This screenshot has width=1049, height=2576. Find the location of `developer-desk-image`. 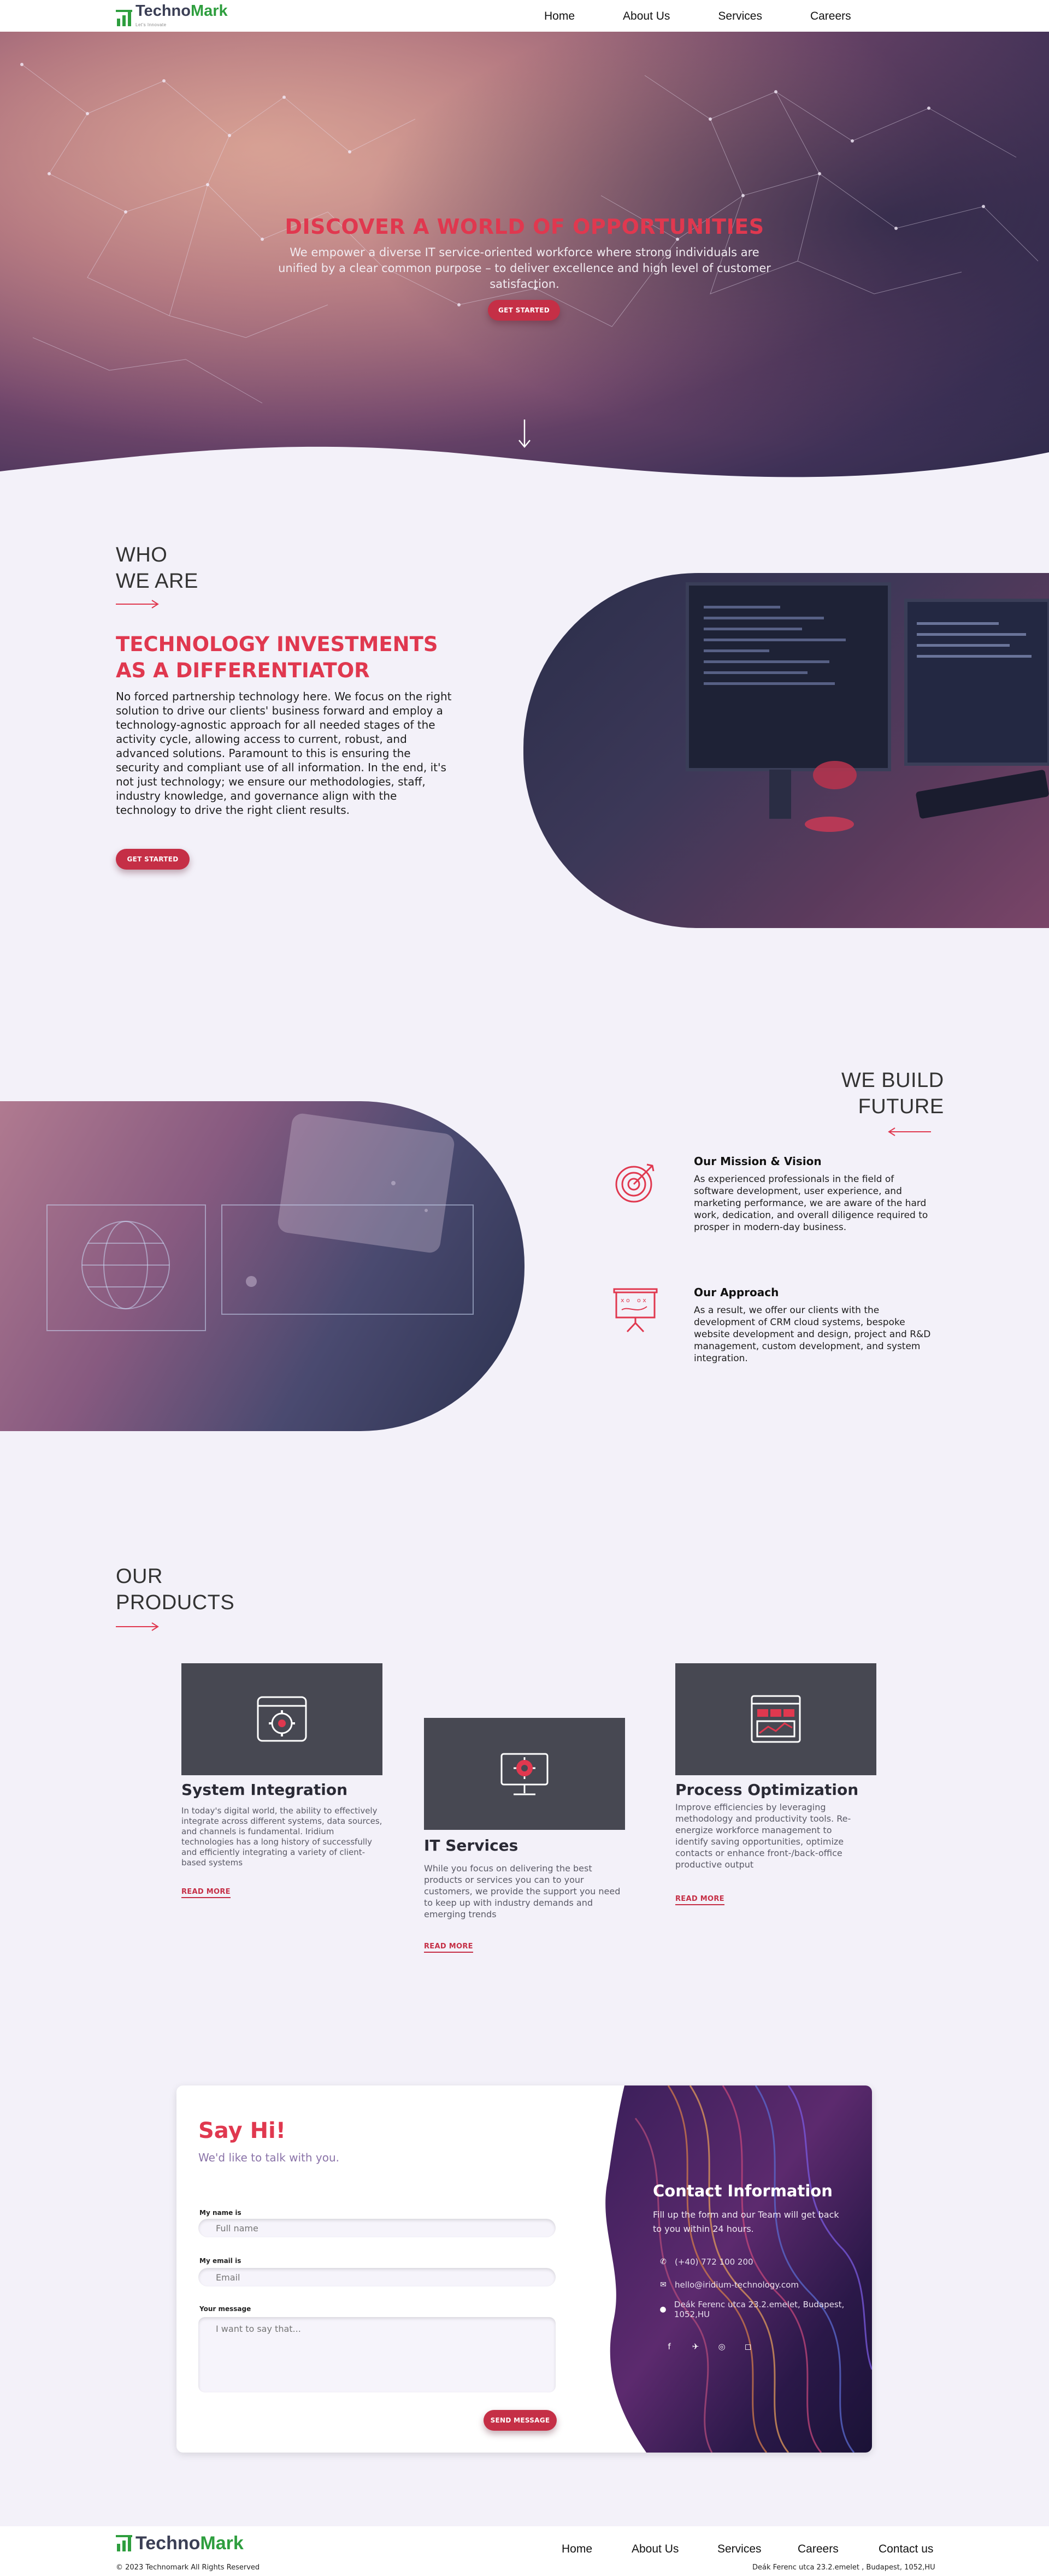

developer-desk-image is located at coordinates (786, 750).